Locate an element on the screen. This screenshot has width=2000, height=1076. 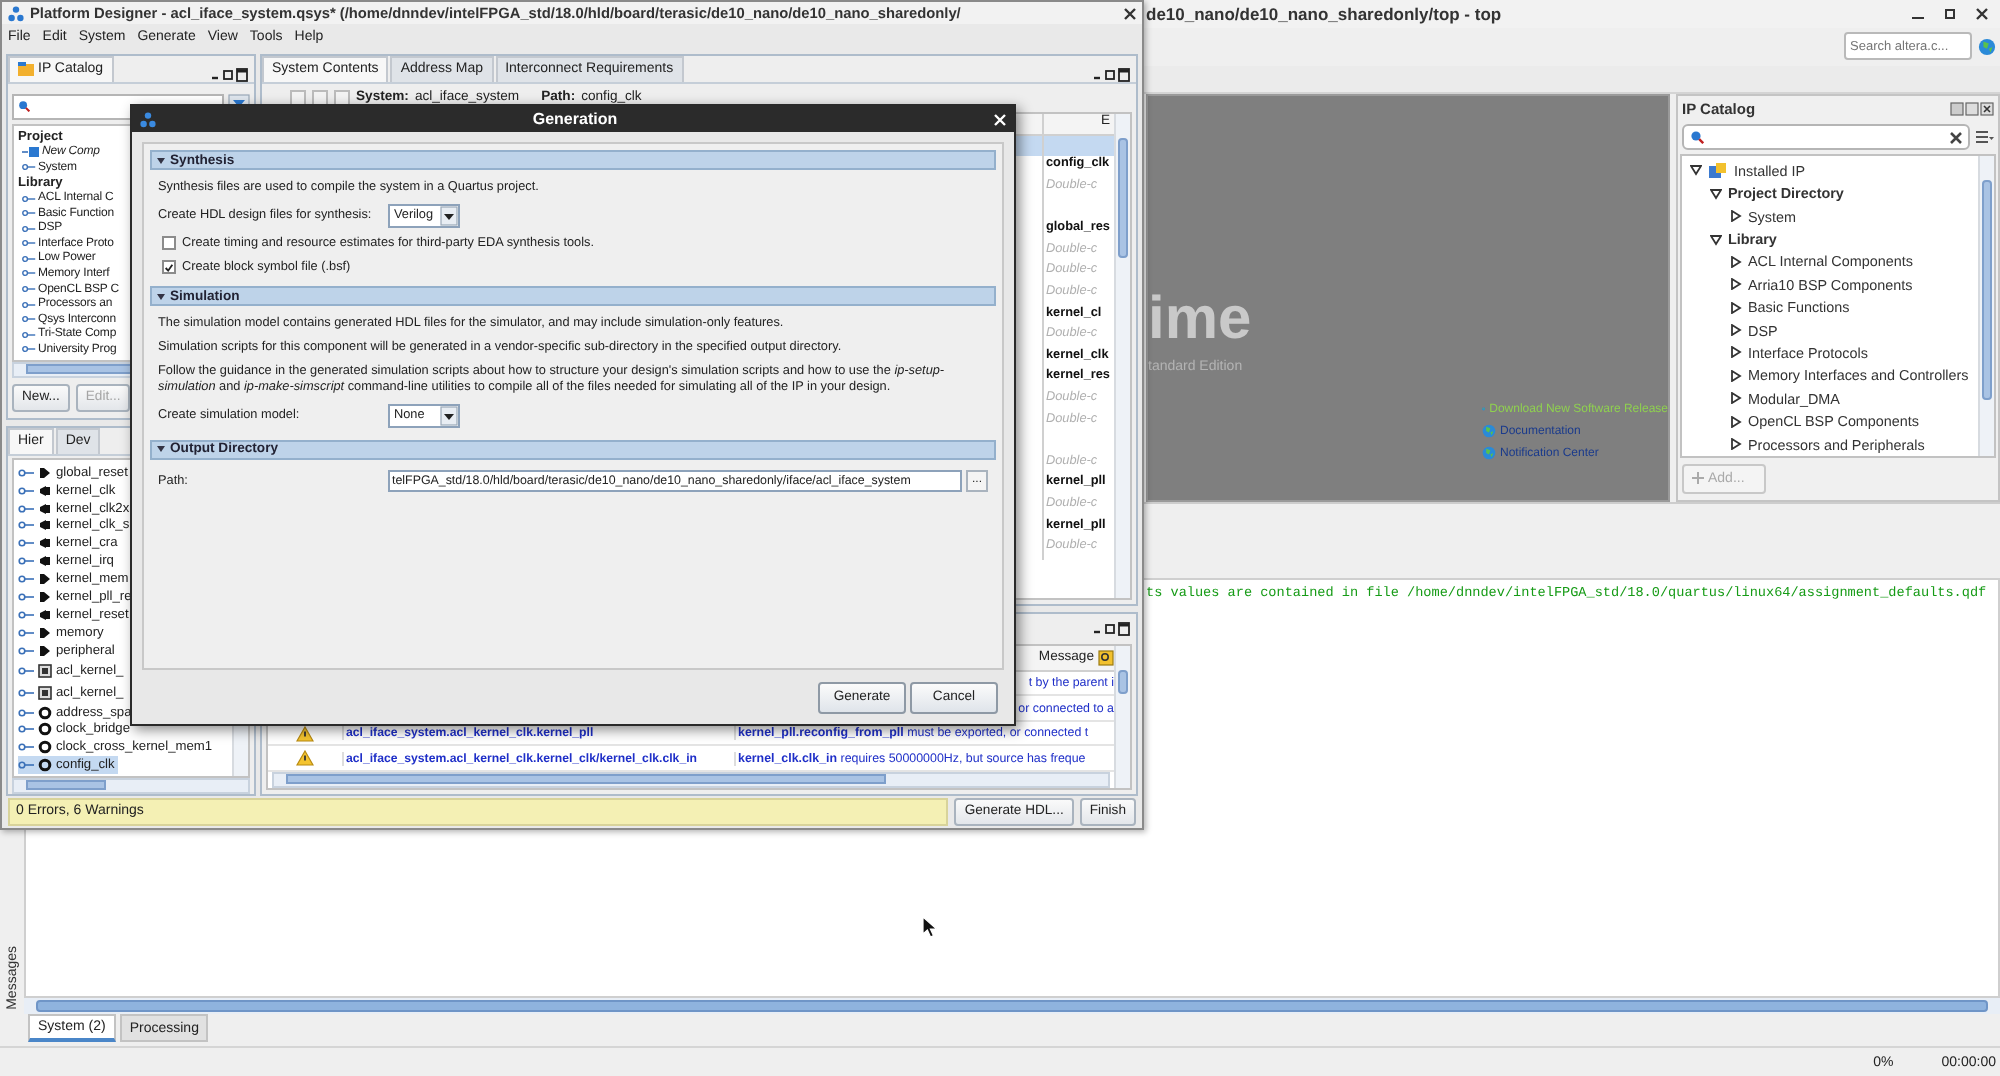
plus-icon is located at coordinates (1698, 478).